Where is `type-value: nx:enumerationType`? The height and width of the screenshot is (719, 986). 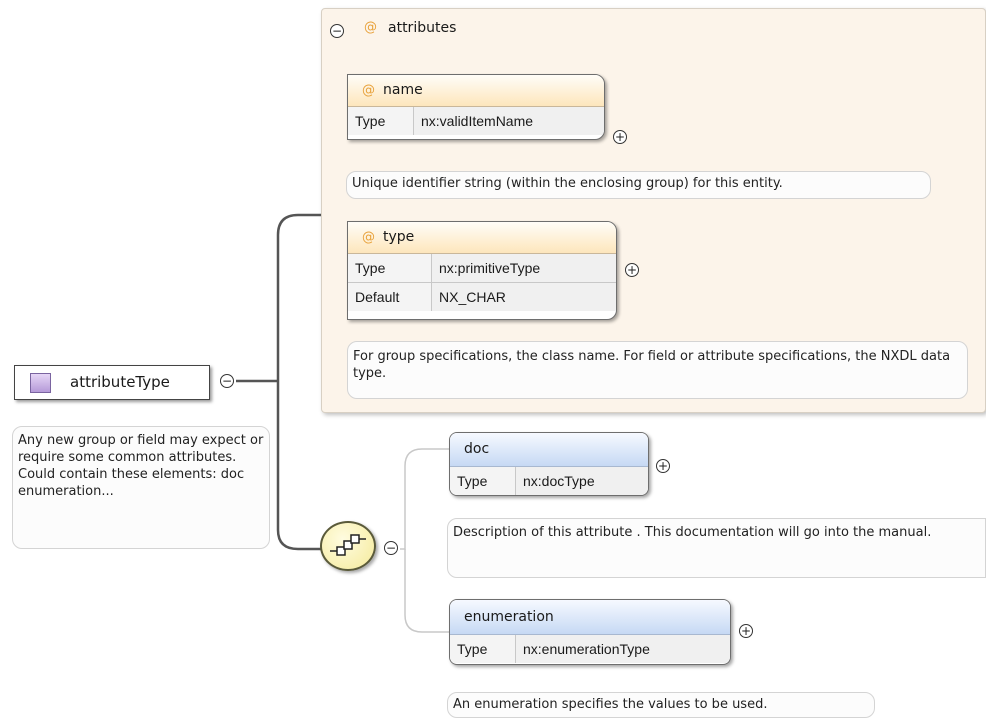 type-value: nx:enumerationType is located at coordinates (623, 649).